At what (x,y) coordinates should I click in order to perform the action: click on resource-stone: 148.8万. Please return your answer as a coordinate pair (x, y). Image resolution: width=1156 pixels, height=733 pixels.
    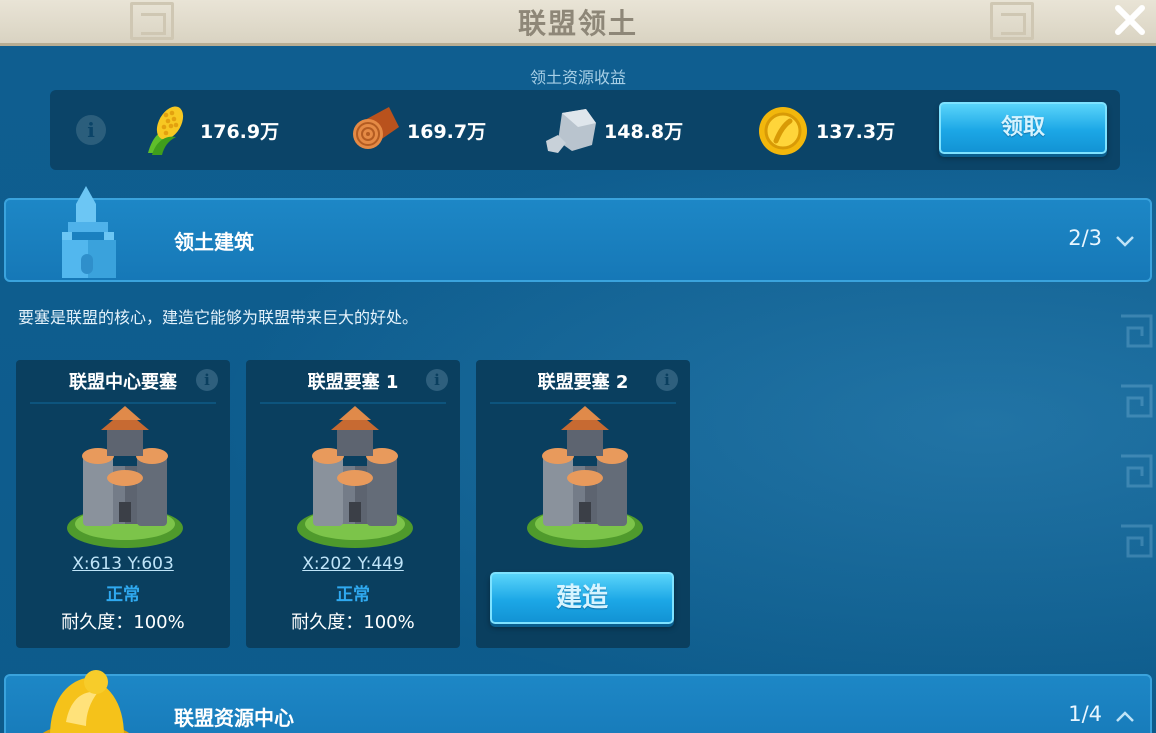
    Looking at the image, I should click on (612, 130).